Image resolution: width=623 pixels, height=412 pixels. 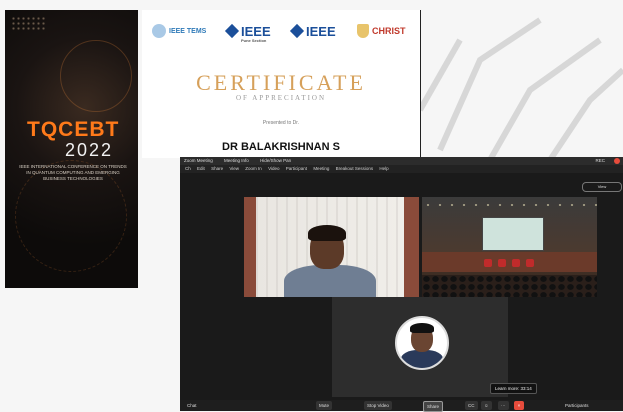 I want to click on tems-logo-text: IEEE TEMS, so click(x=188, y=31).